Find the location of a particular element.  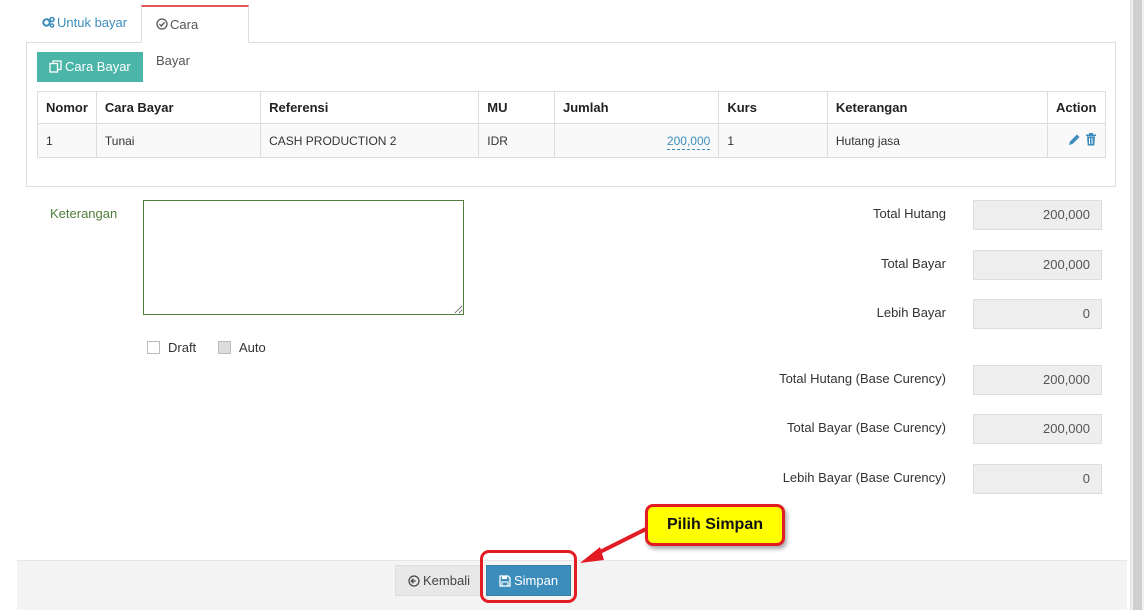

column-header: Nomor is located at coordinates (67, 107).